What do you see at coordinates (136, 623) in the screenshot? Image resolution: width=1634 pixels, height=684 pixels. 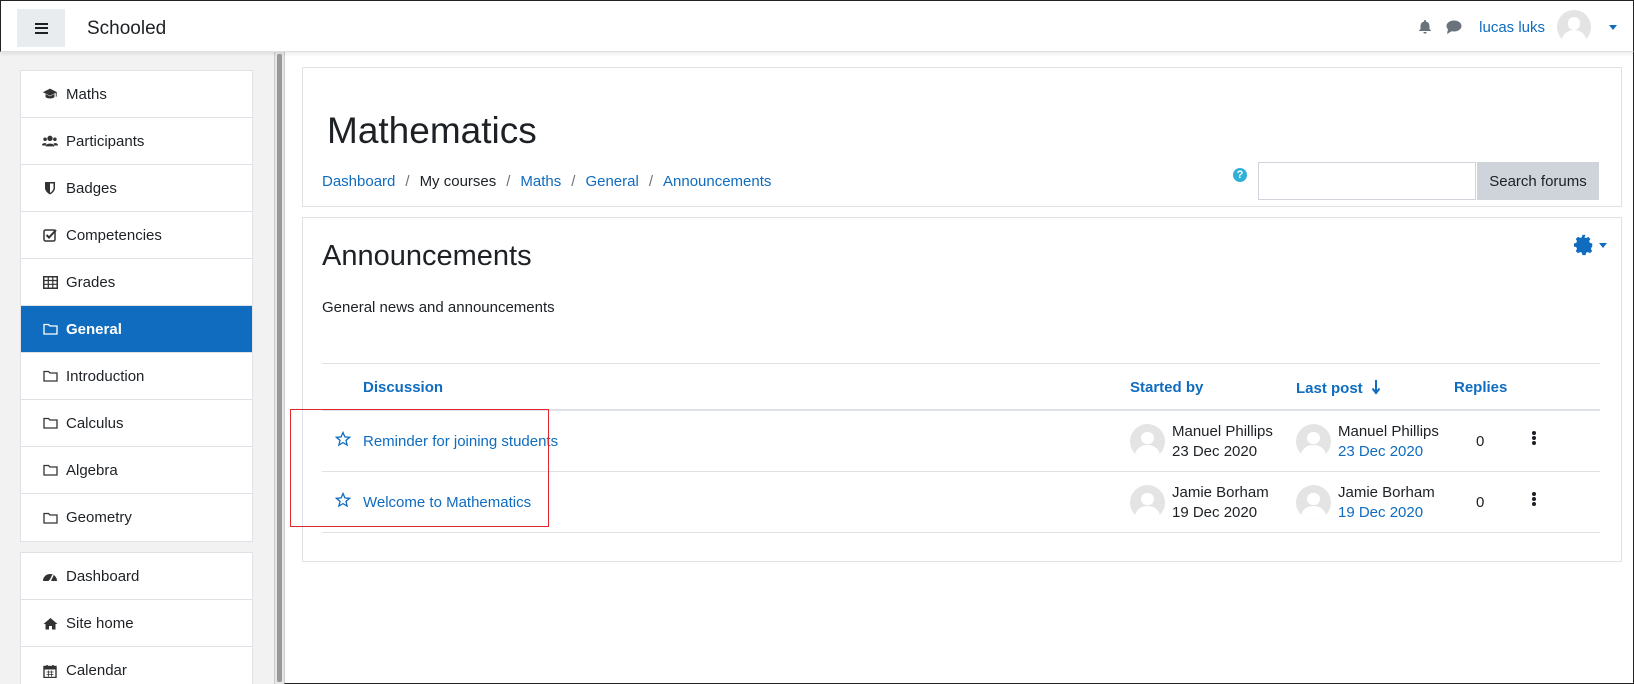 I see `drawer-item-site-home: Site home` at bounding box center [136, 623].